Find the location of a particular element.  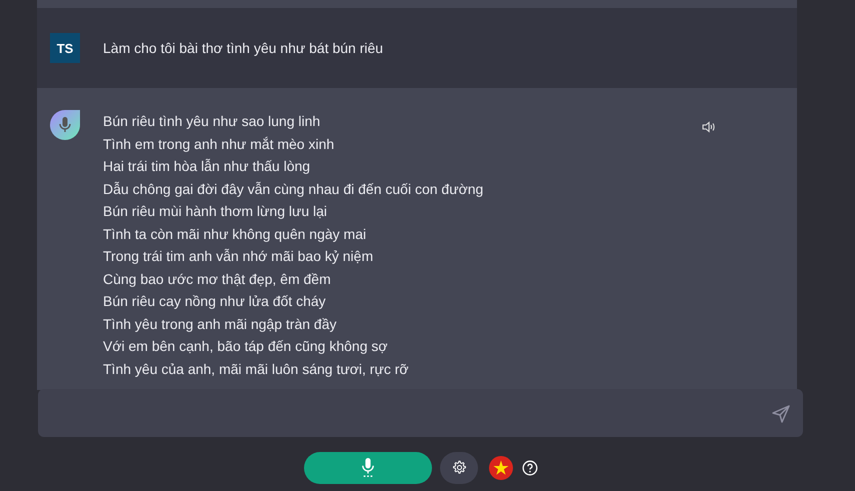

poem-line: Với em bên cạnh, bão táp đến cũng không sợ is located at coordinates (246, 346).